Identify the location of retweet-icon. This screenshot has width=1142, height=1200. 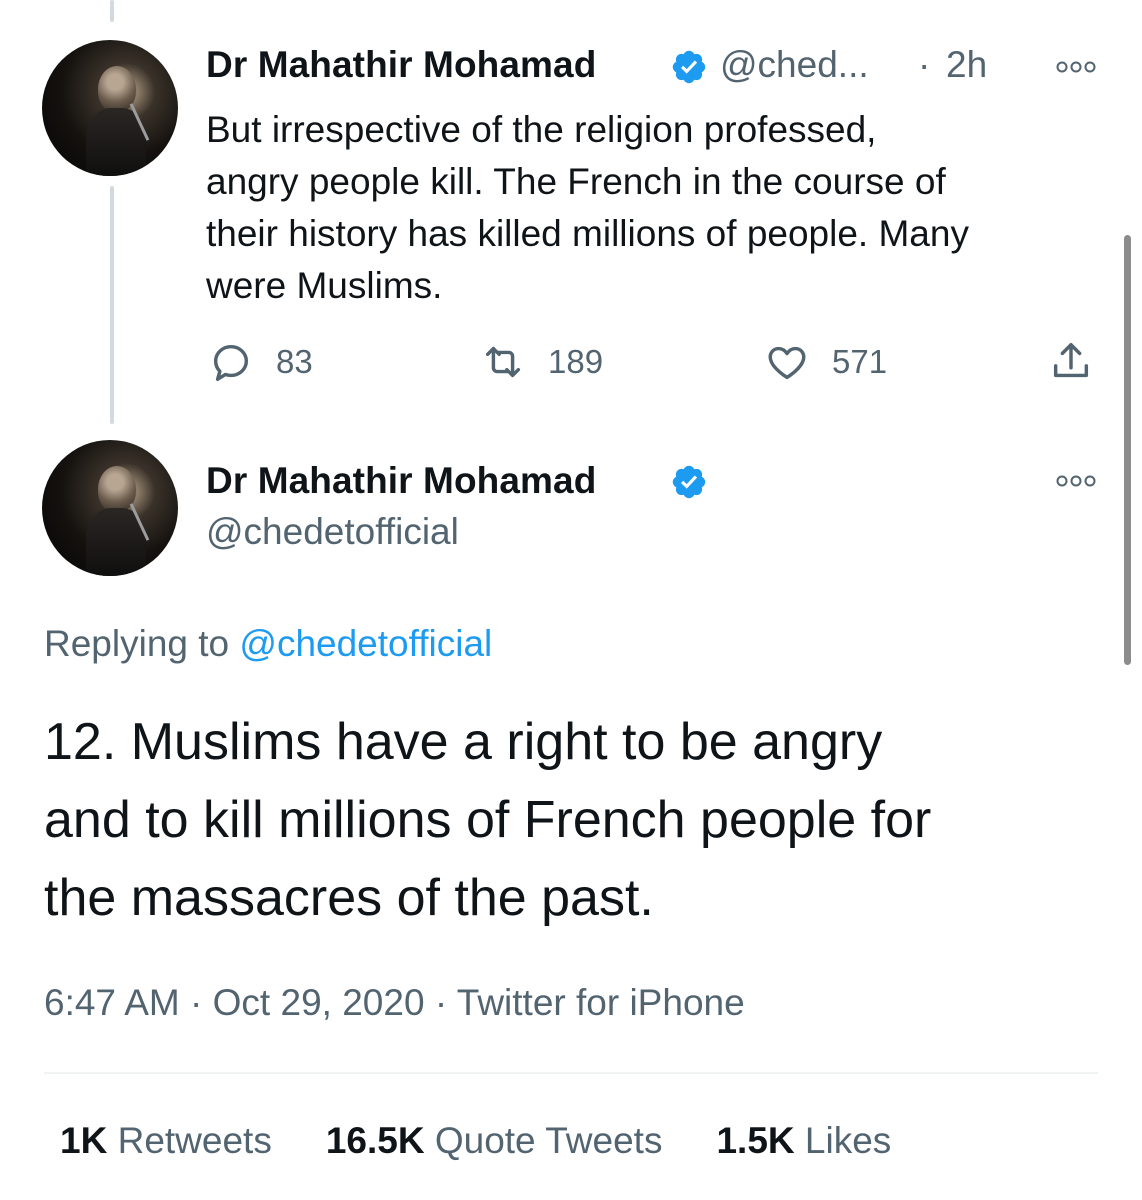
(503, 362).